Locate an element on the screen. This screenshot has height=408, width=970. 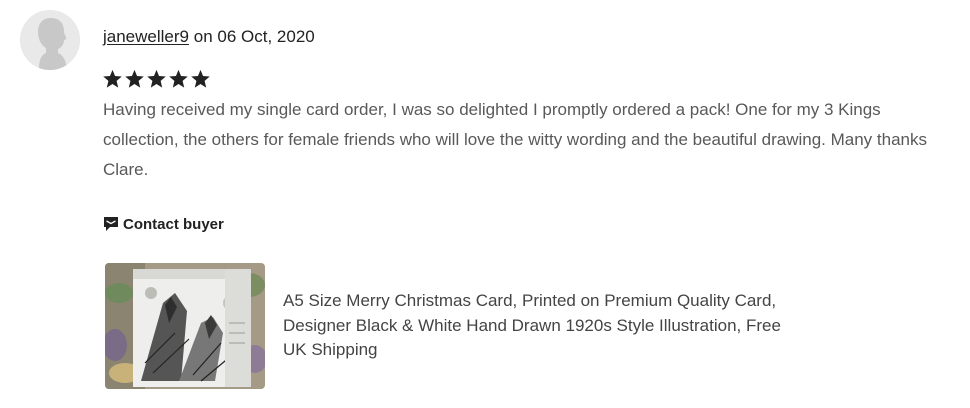
review-date: 06 Oct, 2020 is located at coordinates (266, 36).